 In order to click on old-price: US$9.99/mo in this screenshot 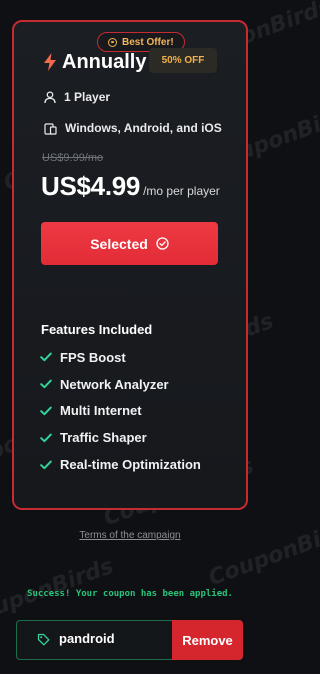, I will do `click(73, 158)`.